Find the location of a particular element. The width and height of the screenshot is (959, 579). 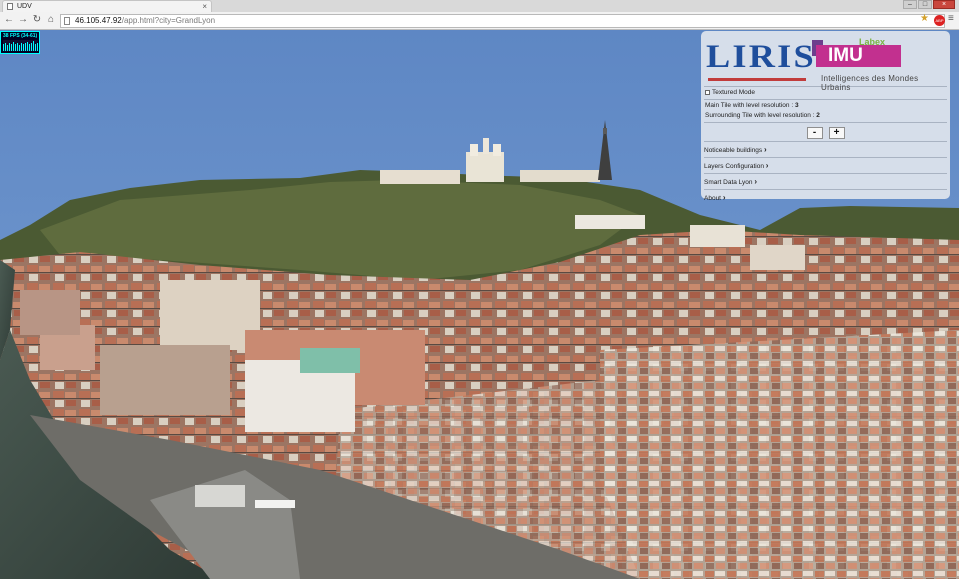

fps-stats-overlay: 38 FPS (34-61) is located at coordinates (20, 42).